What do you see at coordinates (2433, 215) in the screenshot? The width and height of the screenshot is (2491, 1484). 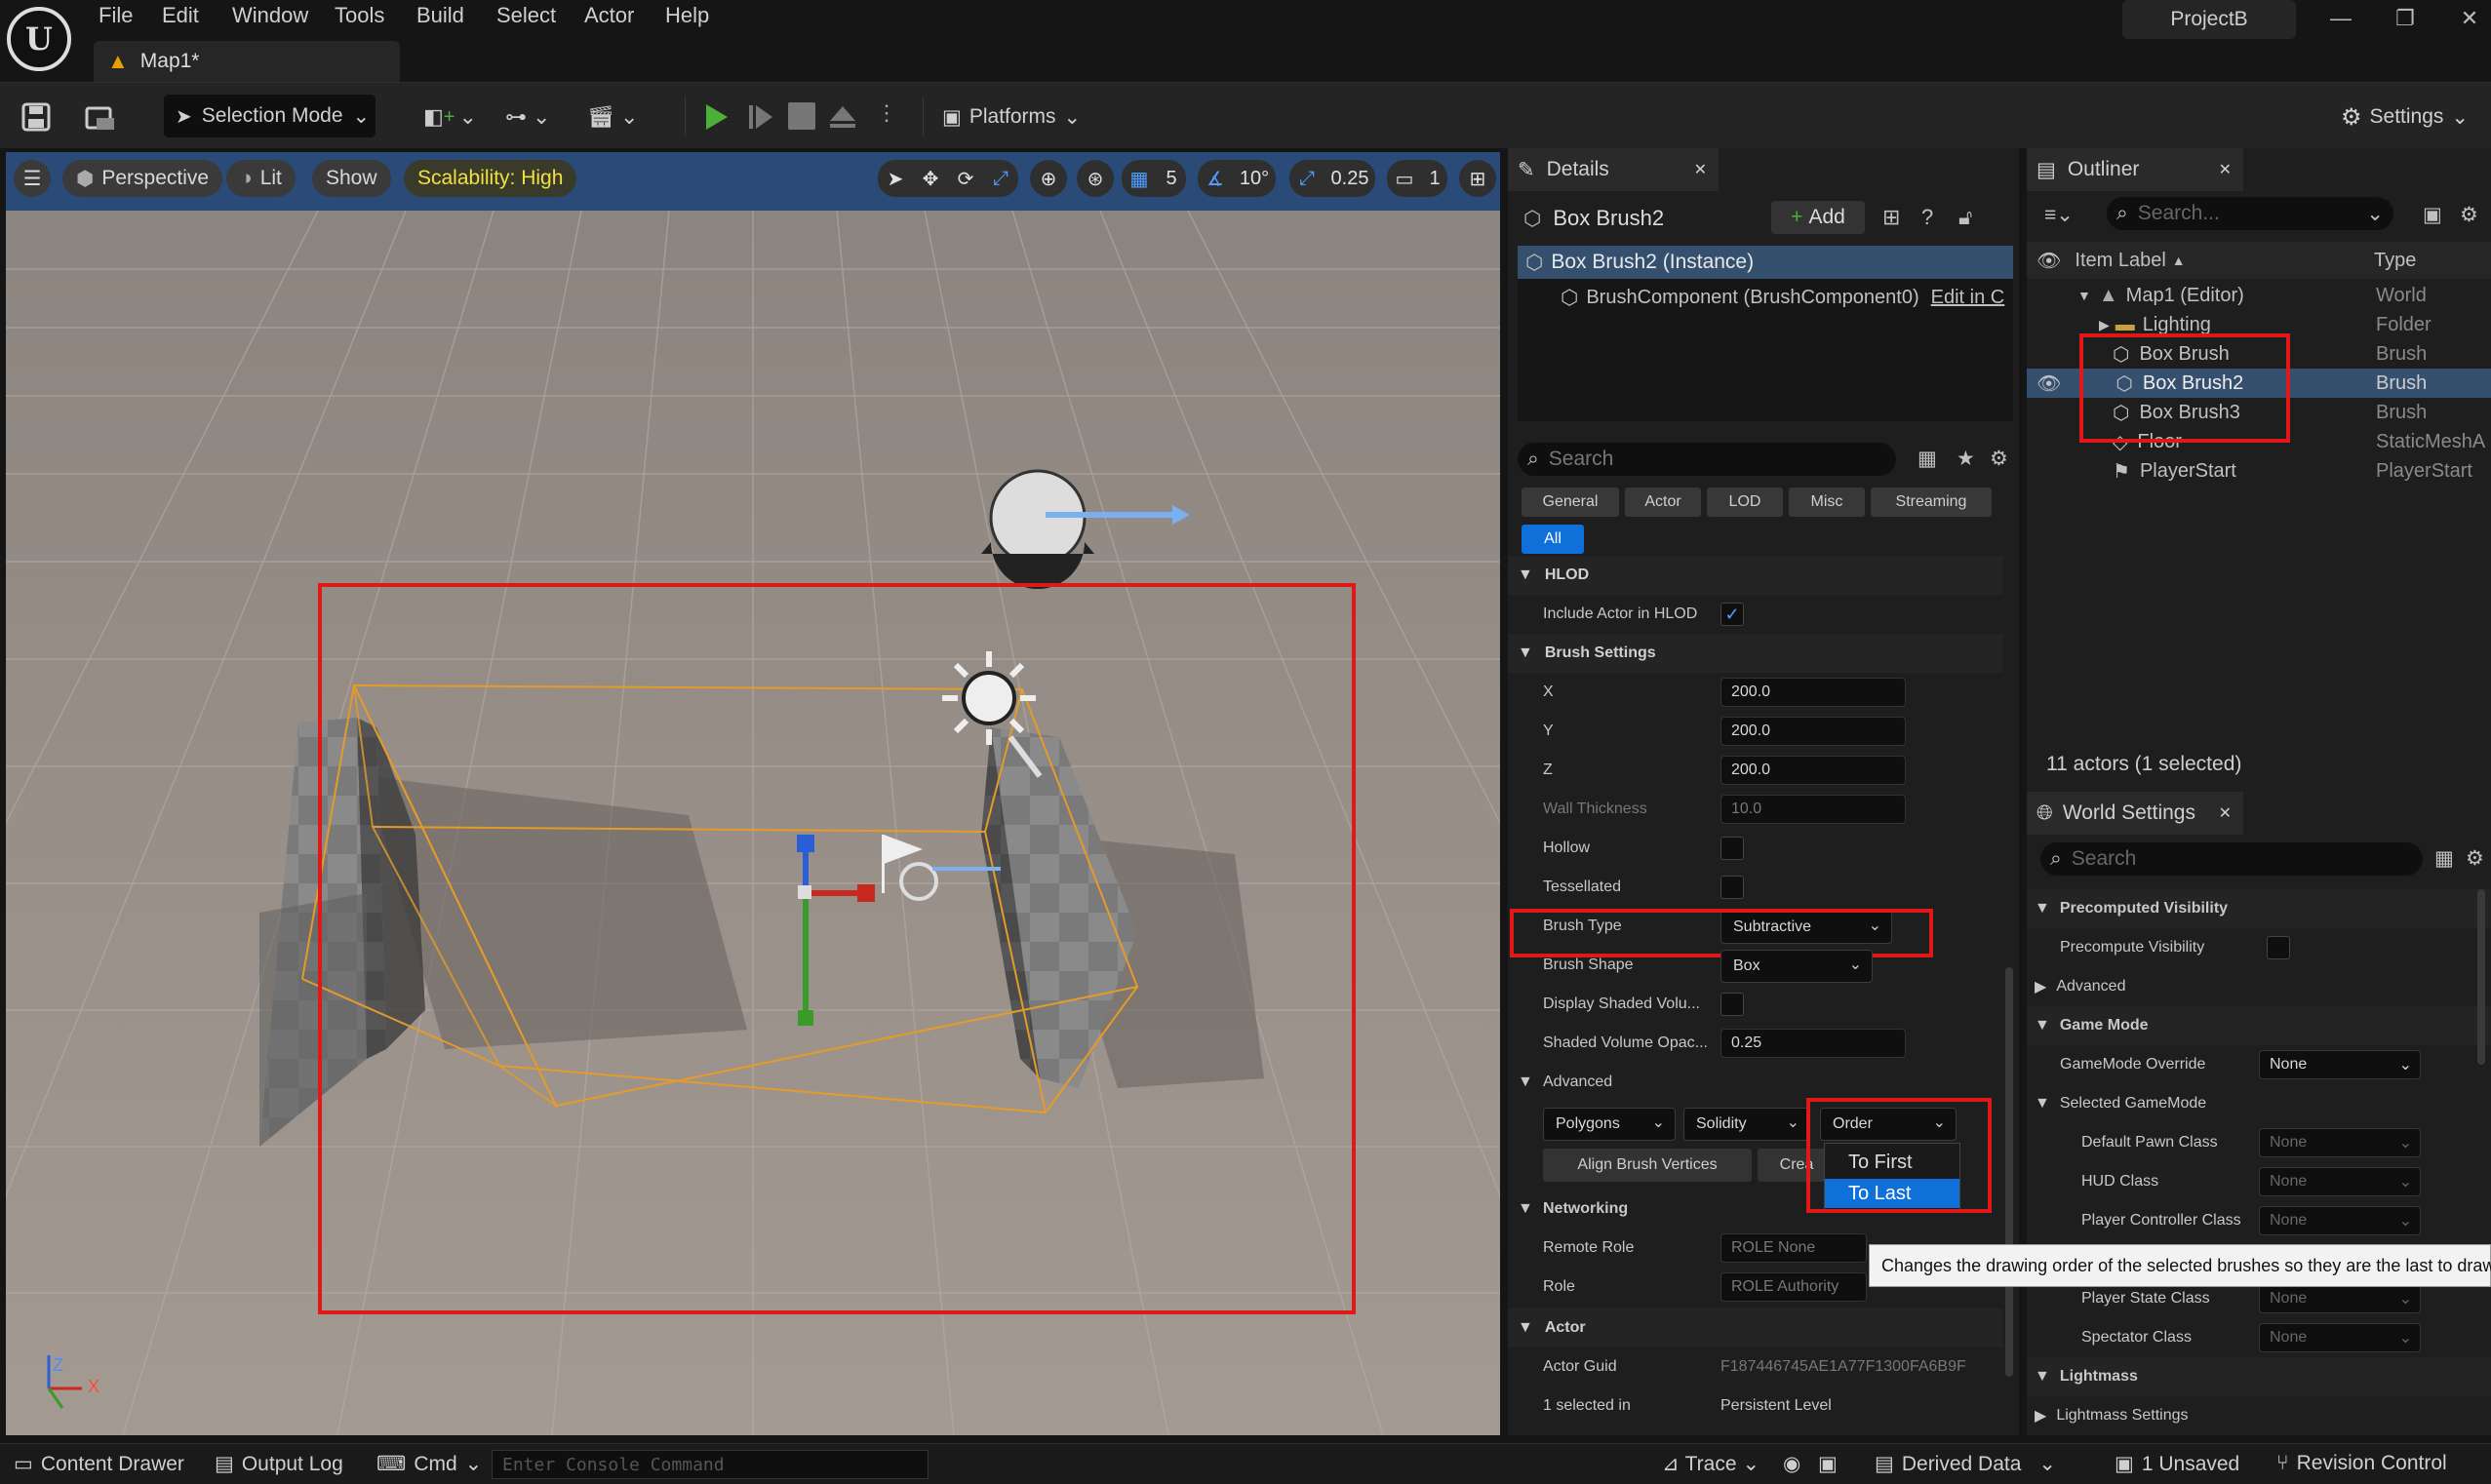 I see `add-folder-icon: ▣` at bounding box center [2433, 215].